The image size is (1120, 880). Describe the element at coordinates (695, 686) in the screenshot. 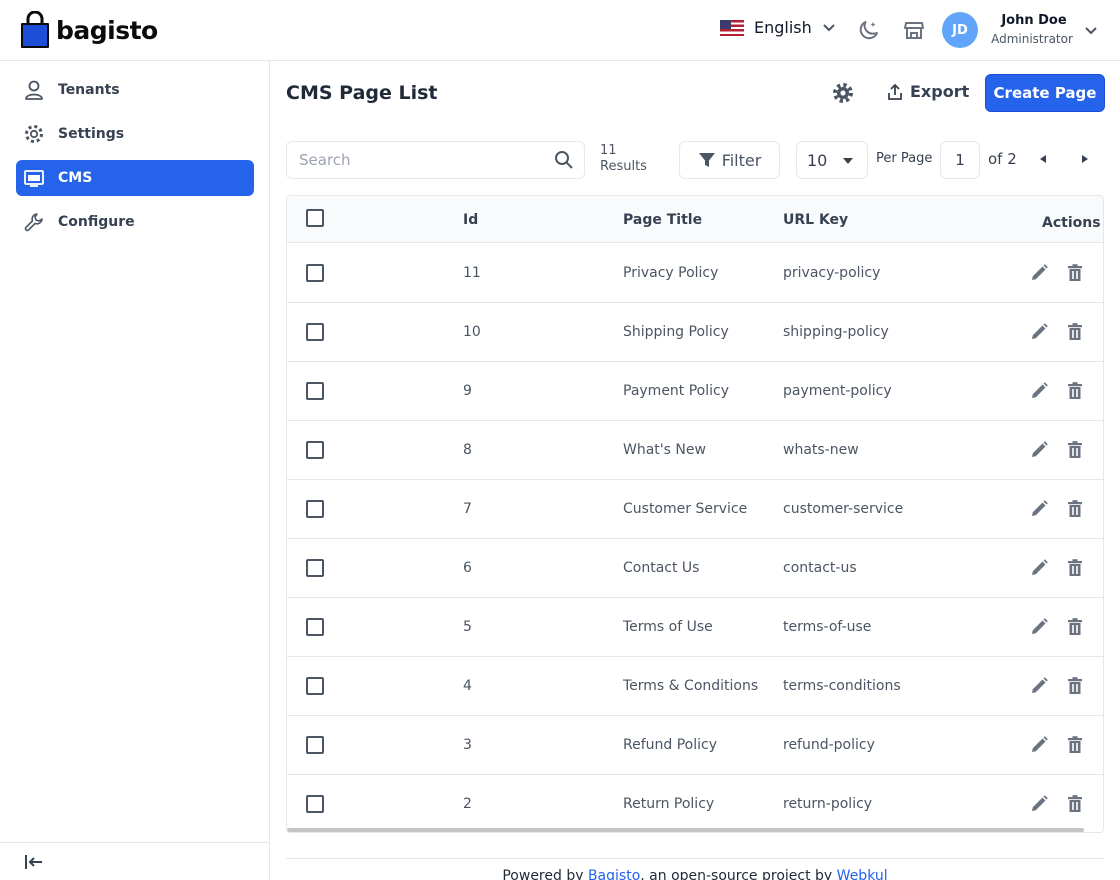

I see `table-row: 4 Terms & Conditions terms-conditions` at that location.